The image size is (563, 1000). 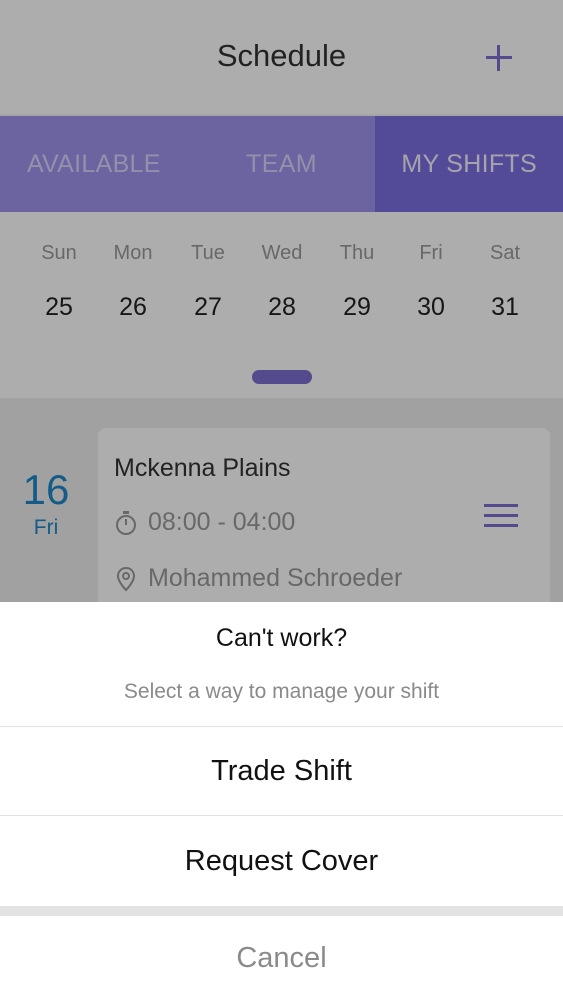 What do you see at coordinates (281, 638) in the screenshot?
I see `action-sheet-title: Can't work?` at bounding box center [281, 638].